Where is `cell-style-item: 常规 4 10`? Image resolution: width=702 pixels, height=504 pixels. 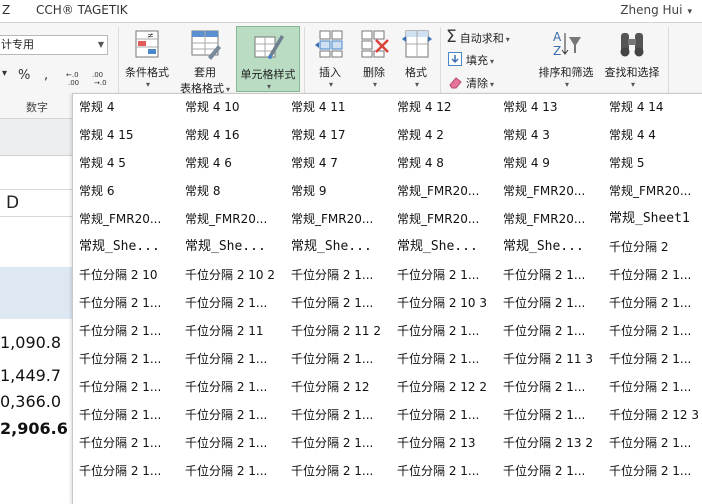
cell-style-item: 常规 4 10 is located at coordinates (231, 107).